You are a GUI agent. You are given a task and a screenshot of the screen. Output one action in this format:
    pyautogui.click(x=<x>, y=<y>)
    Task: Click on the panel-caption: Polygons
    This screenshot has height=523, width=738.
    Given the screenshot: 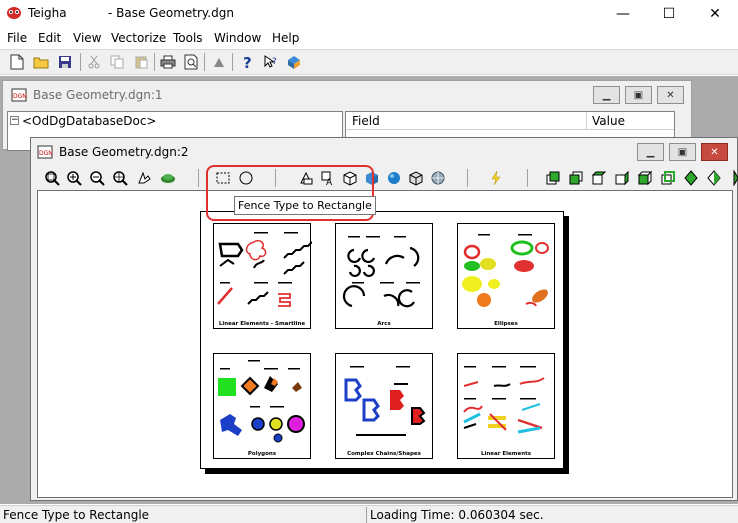 What is the action you would take?
    pyautogui.click(x=262, y=454)
    